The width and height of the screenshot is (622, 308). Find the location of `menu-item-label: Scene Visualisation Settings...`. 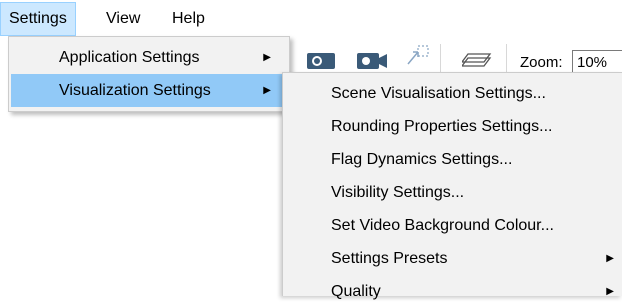

menu-item-label: Scene Visualisation Settings... is located at coordinates (438, 93).